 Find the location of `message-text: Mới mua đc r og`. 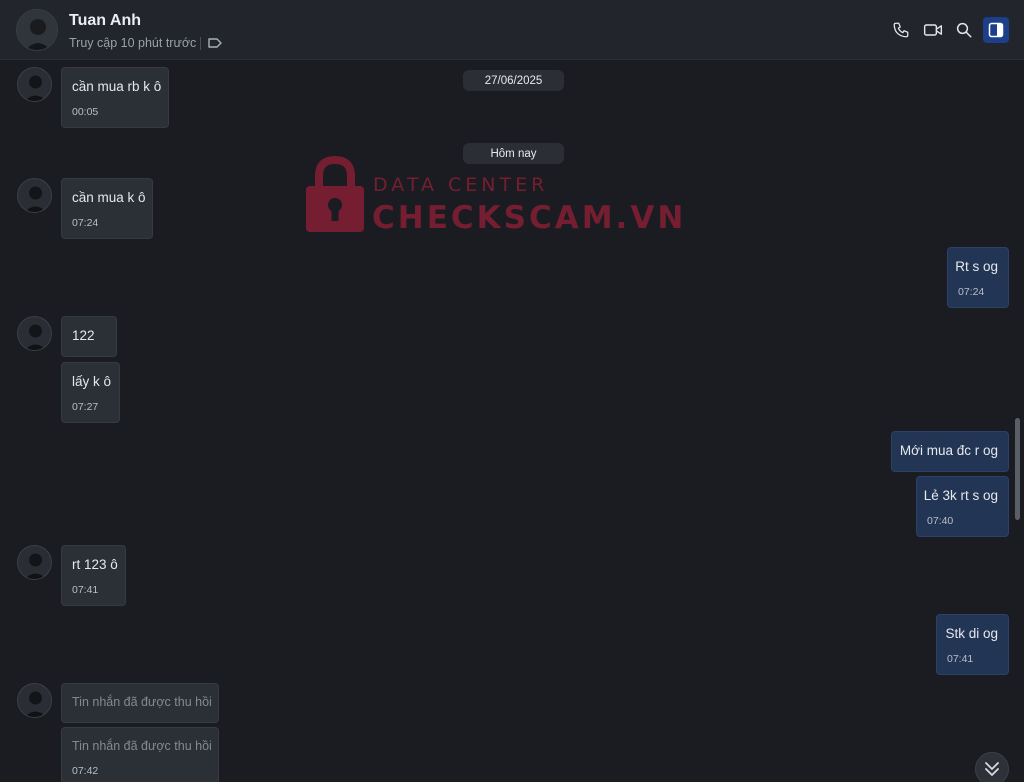

message-text: Mới mua đc r og is located at coordinates (948, 450).